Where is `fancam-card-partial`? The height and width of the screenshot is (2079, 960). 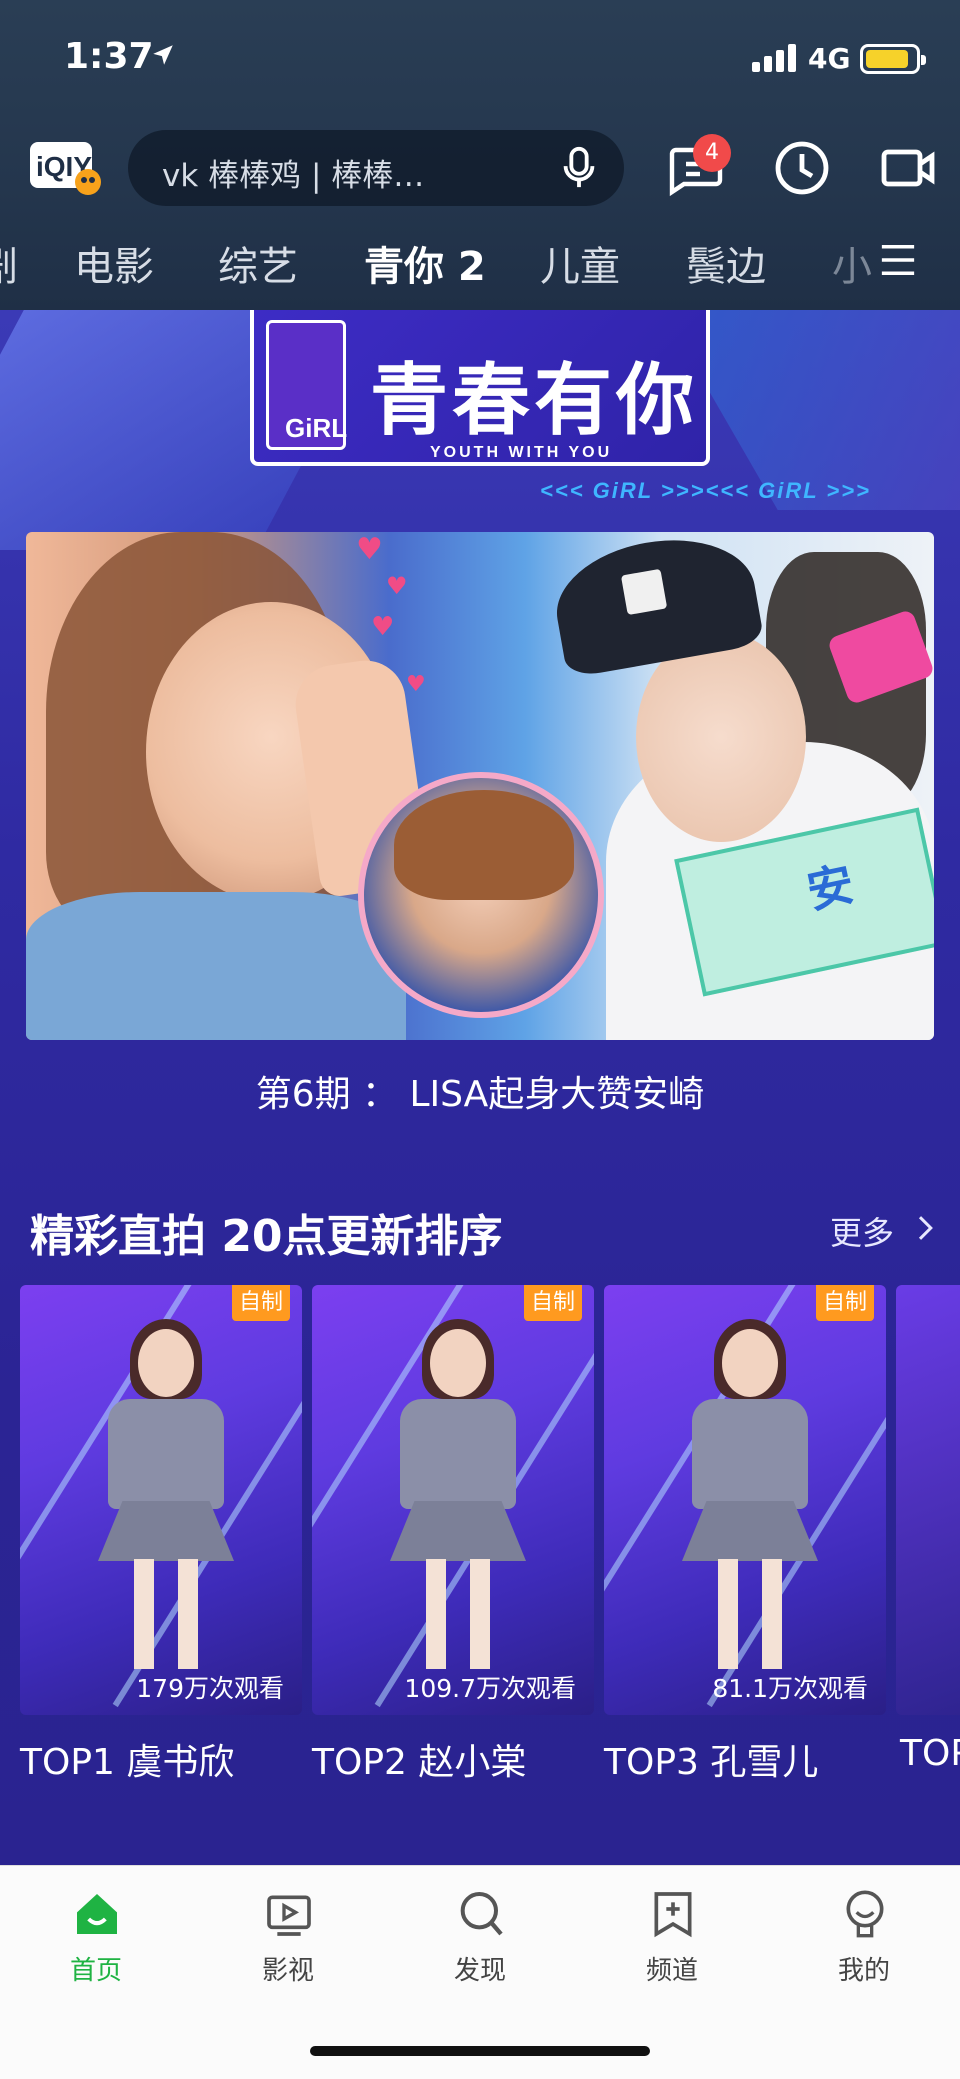
fancam-card-partial is located at coordinates (928, 1500).